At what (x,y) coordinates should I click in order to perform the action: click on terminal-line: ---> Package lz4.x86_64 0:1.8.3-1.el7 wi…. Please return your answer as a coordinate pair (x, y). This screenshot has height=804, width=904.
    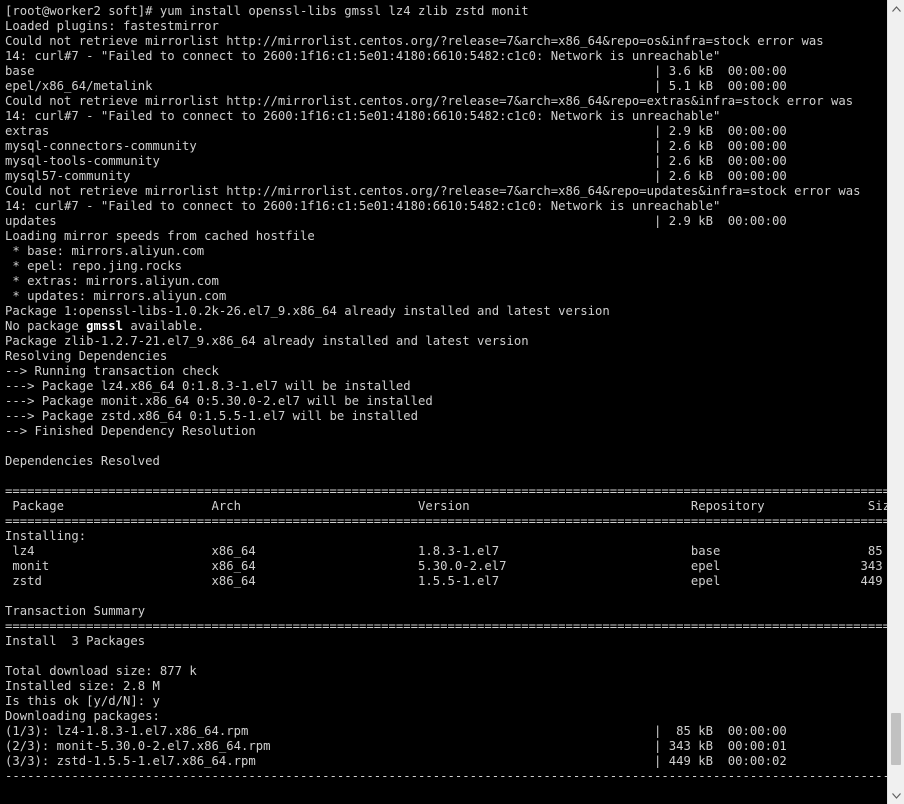
    Looking at the image, I should click on (208, 386).